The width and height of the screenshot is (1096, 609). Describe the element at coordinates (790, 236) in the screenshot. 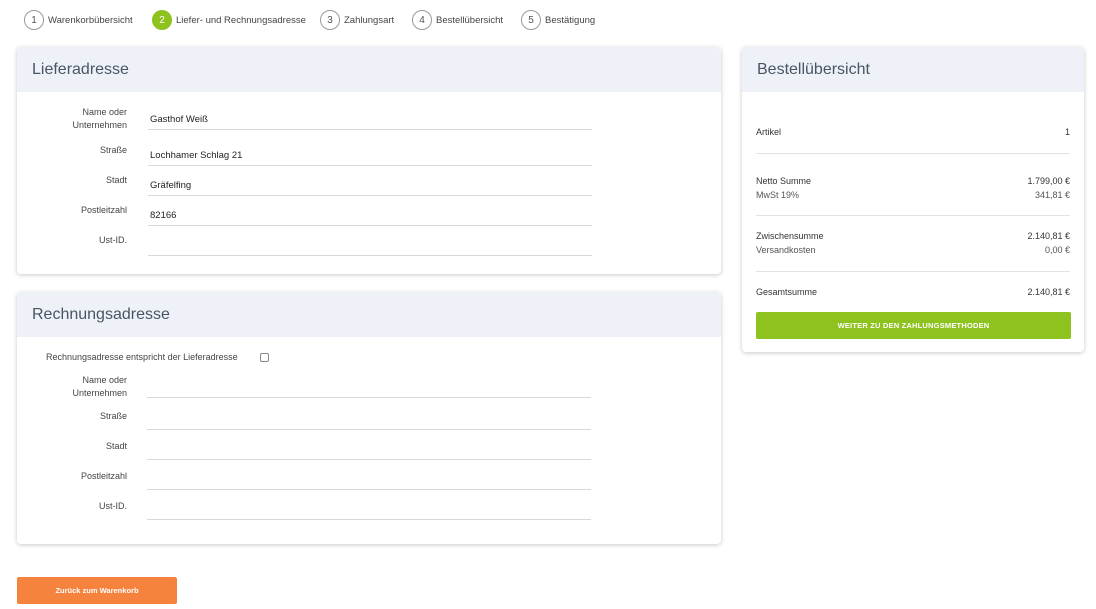

I see `summary-subtotal-label: Zwischensumme` at that location.